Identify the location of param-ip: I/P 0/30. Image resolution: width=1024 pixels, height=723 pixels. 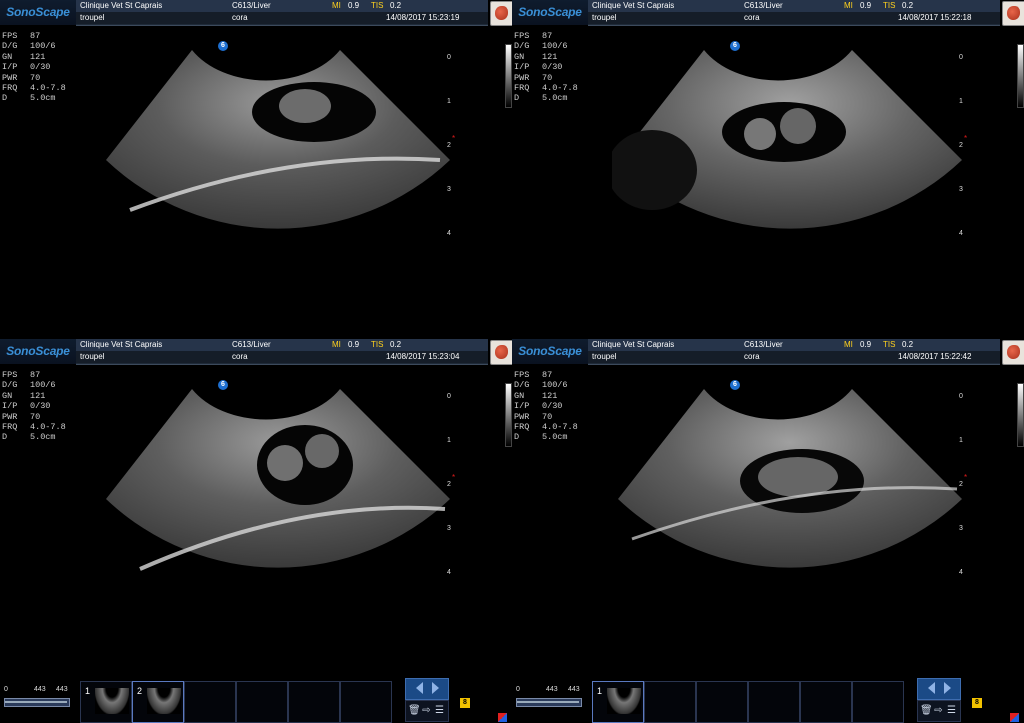
(538, 67).